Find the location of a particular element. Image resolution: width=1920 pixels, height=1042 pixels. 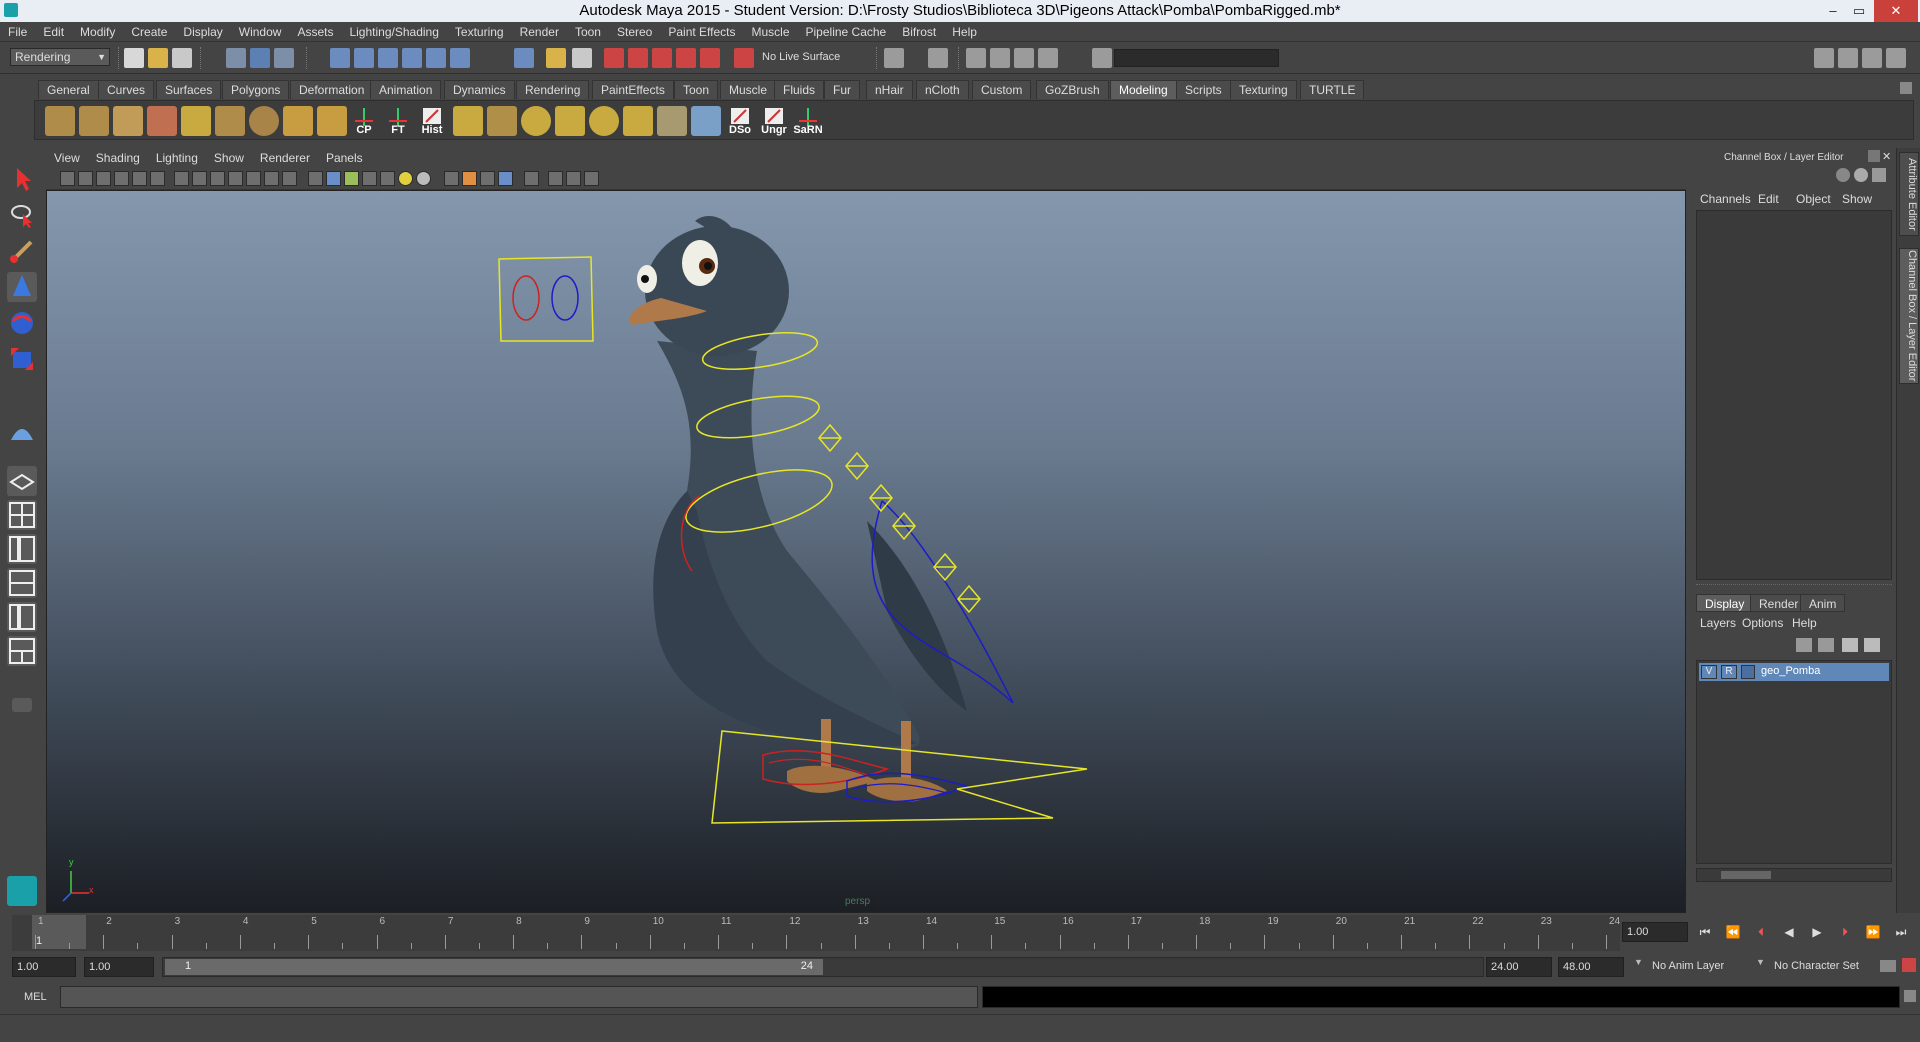

step-forward-frame-icon: ⏵ is located at coordinates (1845, 932).